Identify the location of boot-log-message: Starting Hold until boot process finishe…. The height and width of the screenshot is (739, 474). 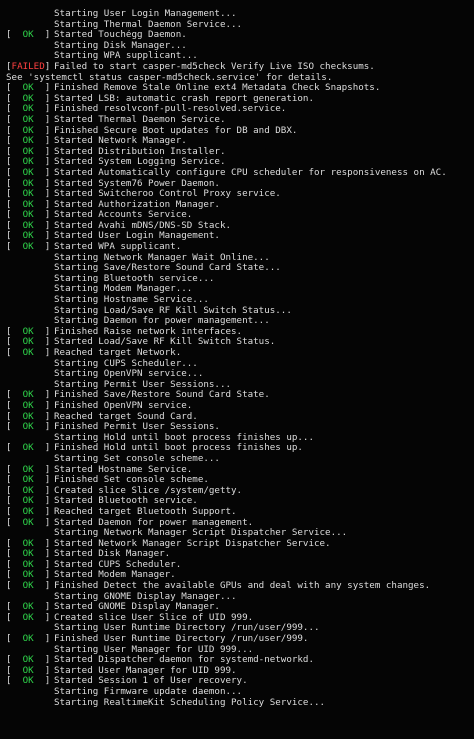
(184, 437).